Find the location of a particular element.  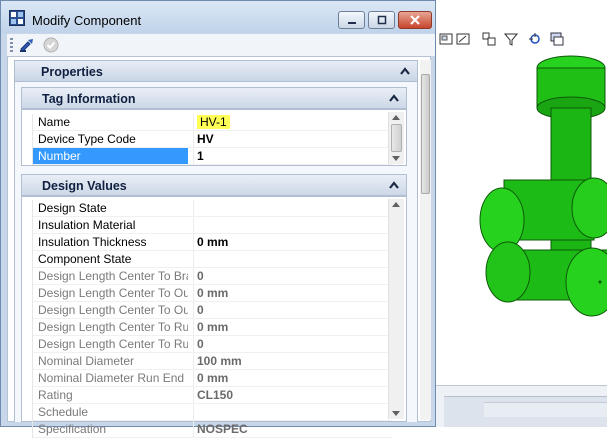

maximize-button is located at coordinates (381, 20).